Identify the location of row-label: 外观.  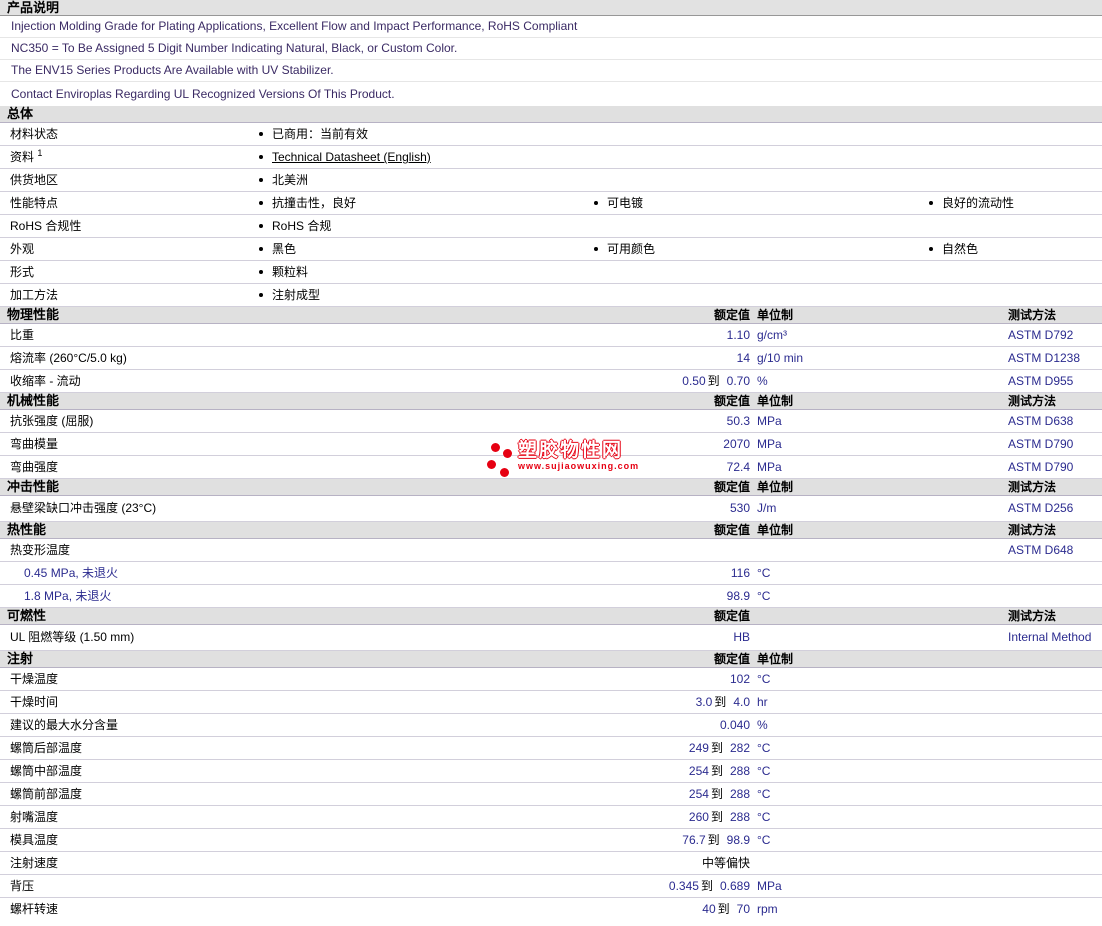
(22, 249).